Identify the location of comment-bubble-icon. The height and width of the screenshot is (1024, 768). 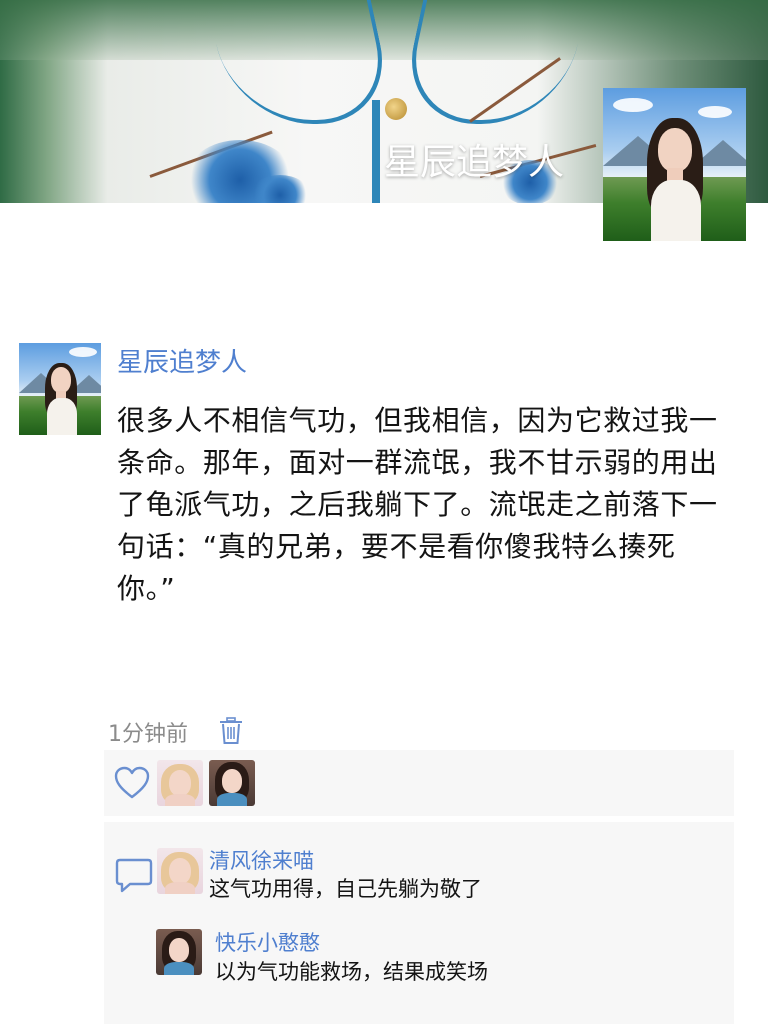
(134, 875).